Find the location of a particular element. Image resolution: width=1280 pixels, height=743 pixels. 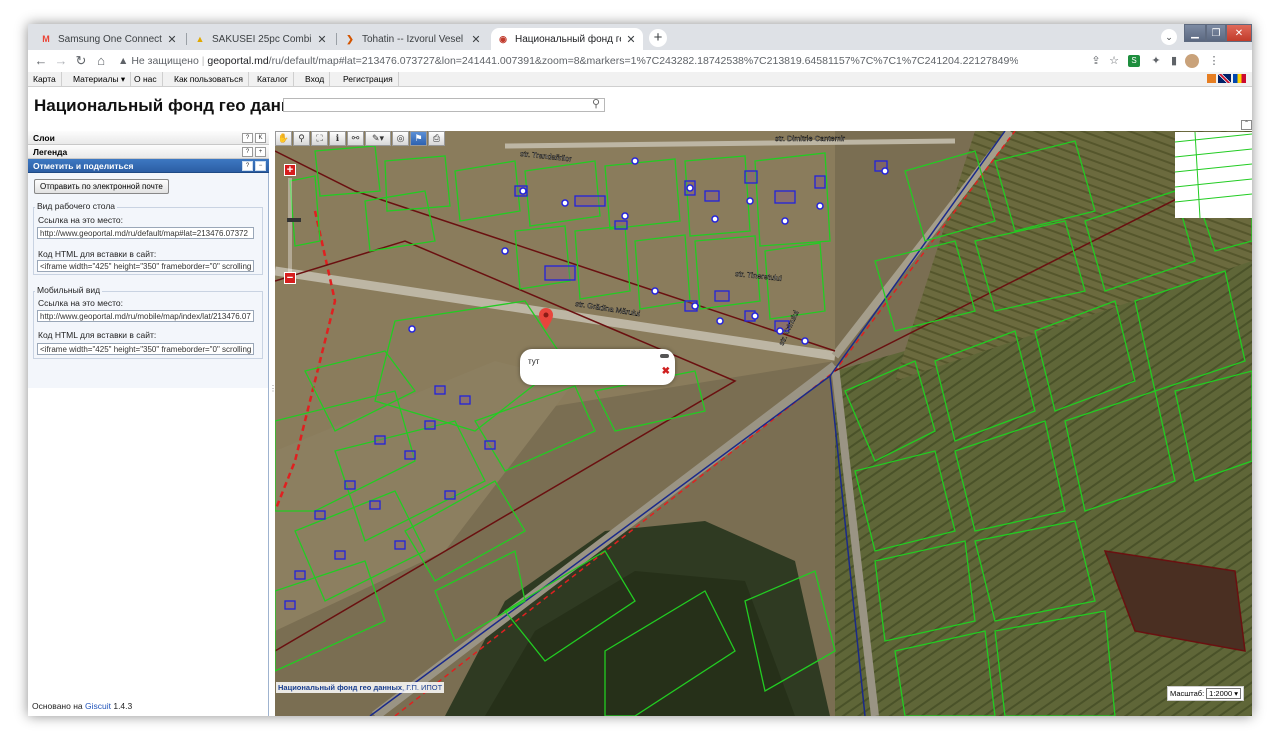

menu-howto: Как пользоваться is located at coordinates (209, 79).